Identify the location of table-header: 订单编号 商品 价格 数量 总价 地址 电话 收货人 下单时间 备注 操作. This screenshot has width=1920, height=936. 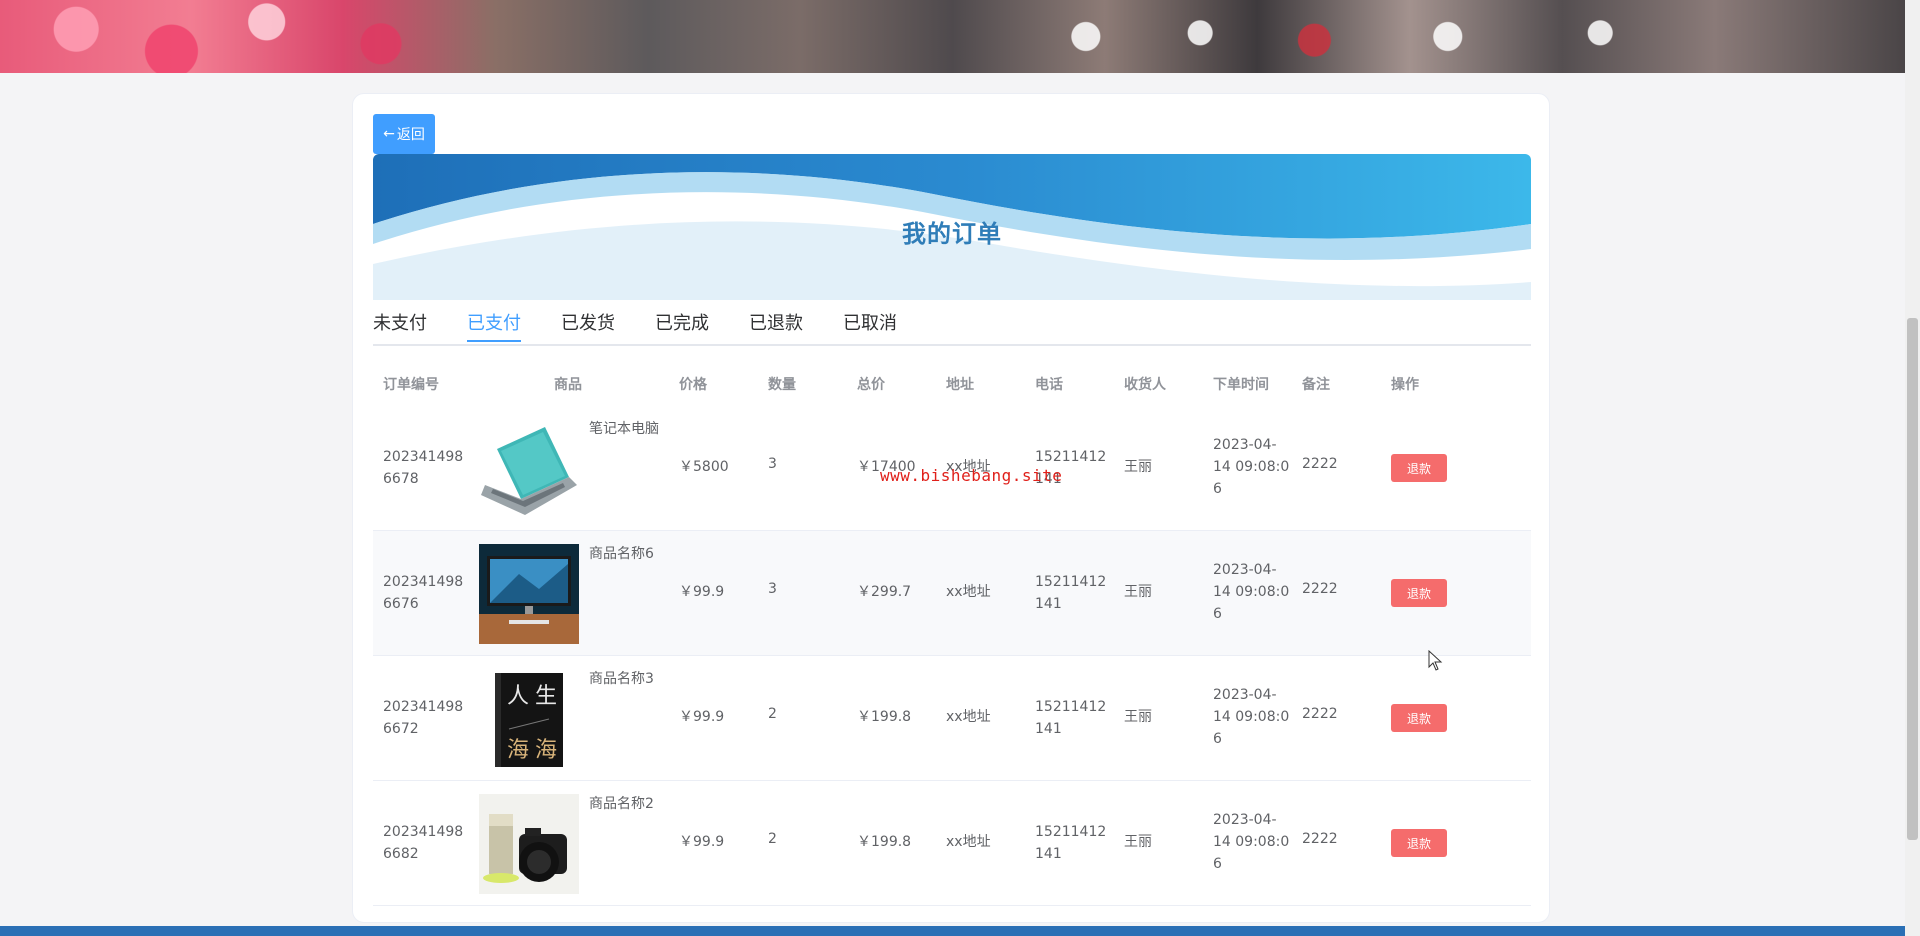
(952, 384).